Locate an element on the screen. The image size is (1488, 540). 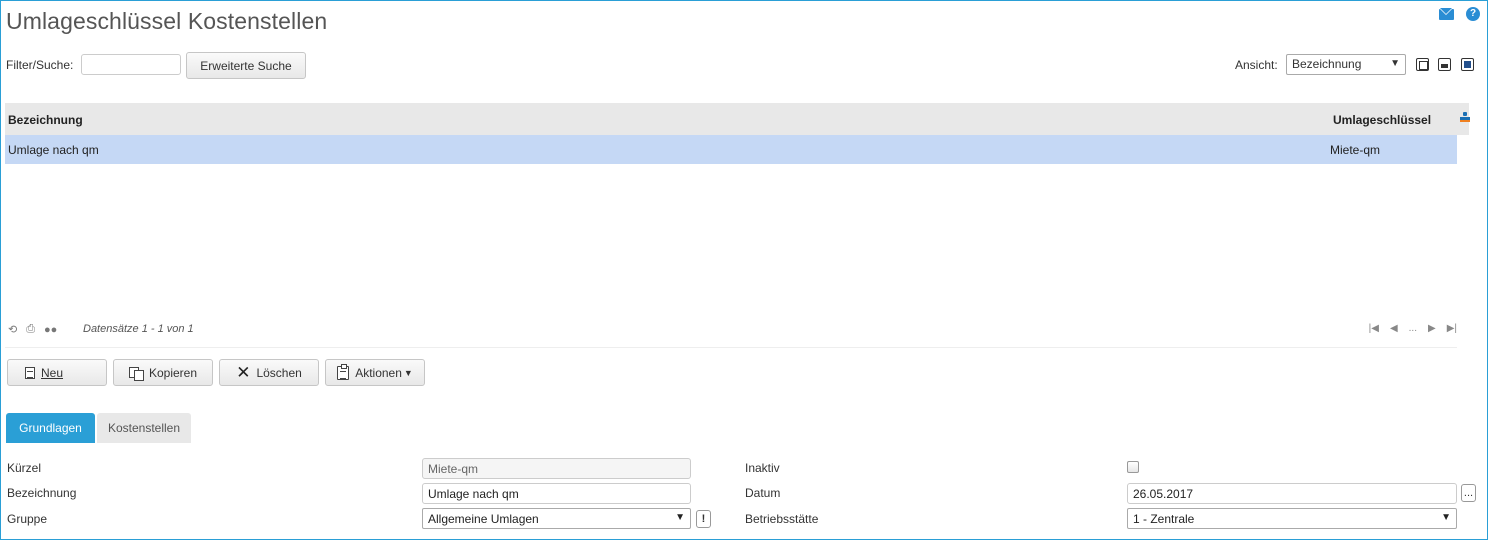
copy-button-label: Kopieren is located at coordinates (173, 372).